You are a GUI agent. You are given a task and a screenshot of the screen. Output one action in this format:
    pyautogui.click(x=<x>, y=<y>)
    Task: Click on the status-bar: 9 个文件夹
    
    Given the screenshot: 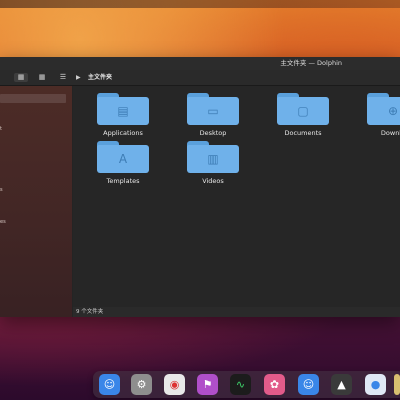 What is the action you would take?
    pyautogui.click(x=236, y=312)
    